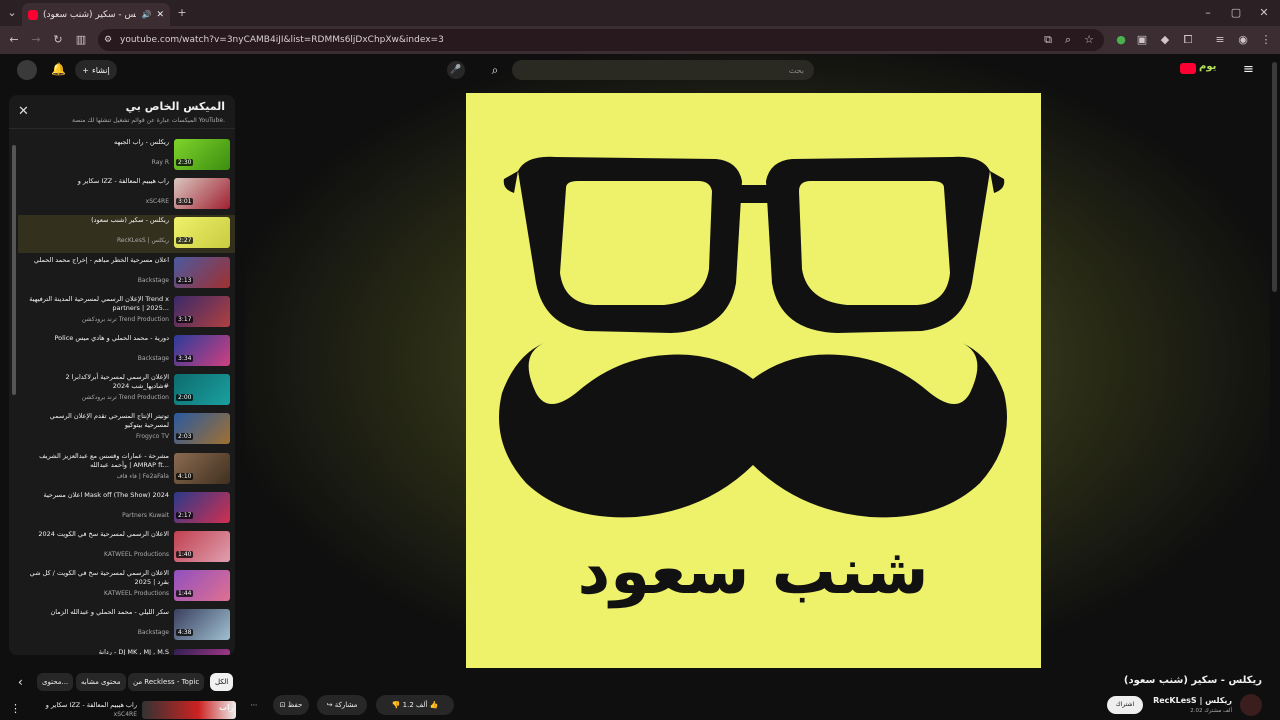 The image size is (1280, 720). Describe the element at coordinates (166, 682) in the screenshot. I see `chip-topic: من Reckless - Topic` at that location.